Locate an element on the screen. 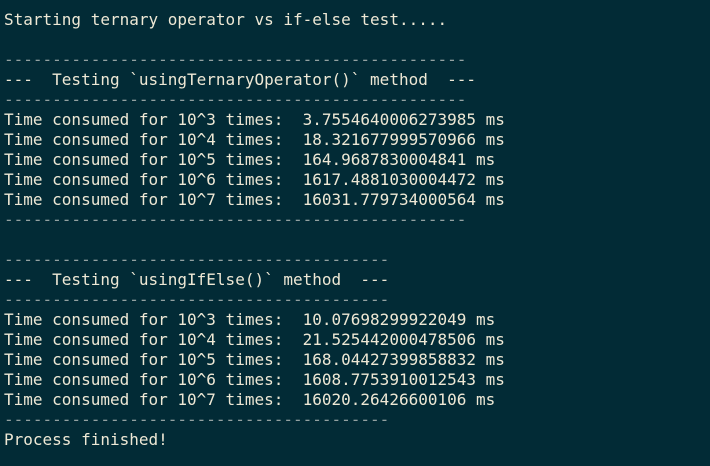 The width and height of the screenshot is (710, 466). end-message: Process finished! is located at coordinates (86, 439).